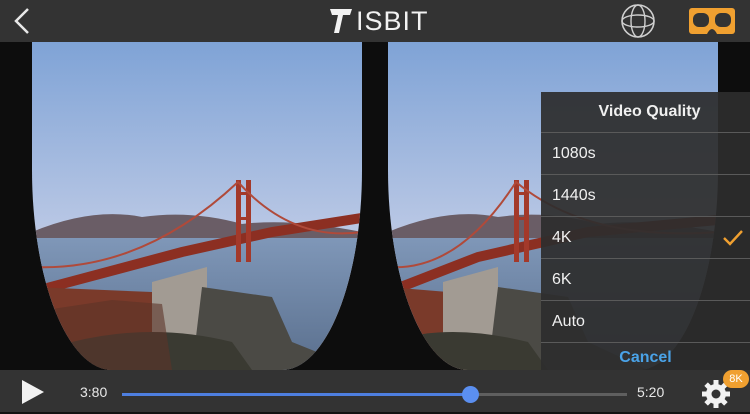 Image resolution: width=750 pixels, height=414 pixels. Describe the element at coordinates (645, 237) in the screenshot. I see `quality-option-4k: 4K` at that location.